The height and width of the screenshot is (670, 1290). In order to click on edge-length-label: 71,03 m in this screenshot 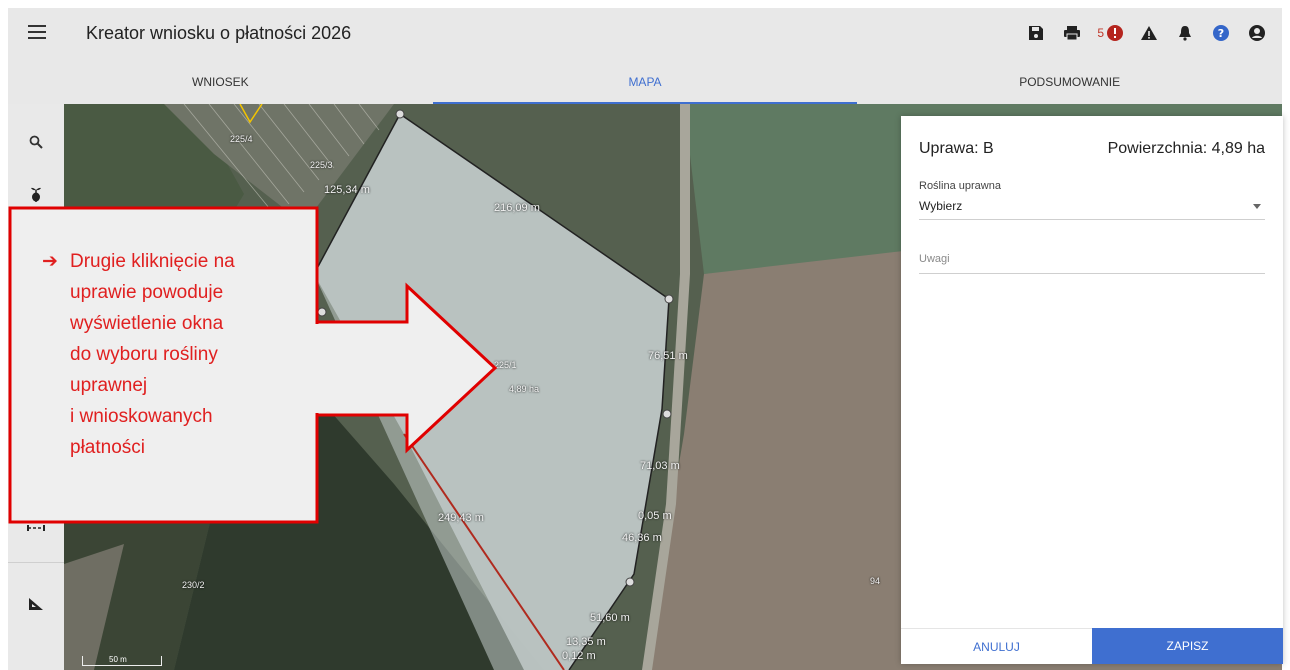, I will do `click(660, 466)`.